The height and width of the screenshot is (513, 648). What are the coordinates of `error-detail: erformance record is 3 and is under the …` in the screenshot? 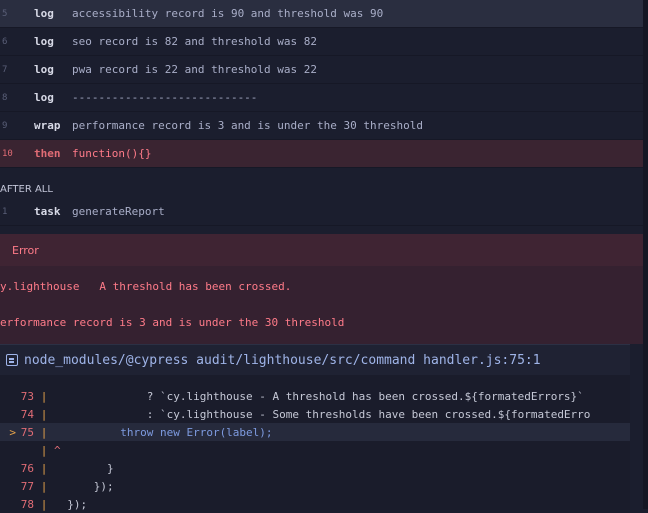 It's located at (172, 322).